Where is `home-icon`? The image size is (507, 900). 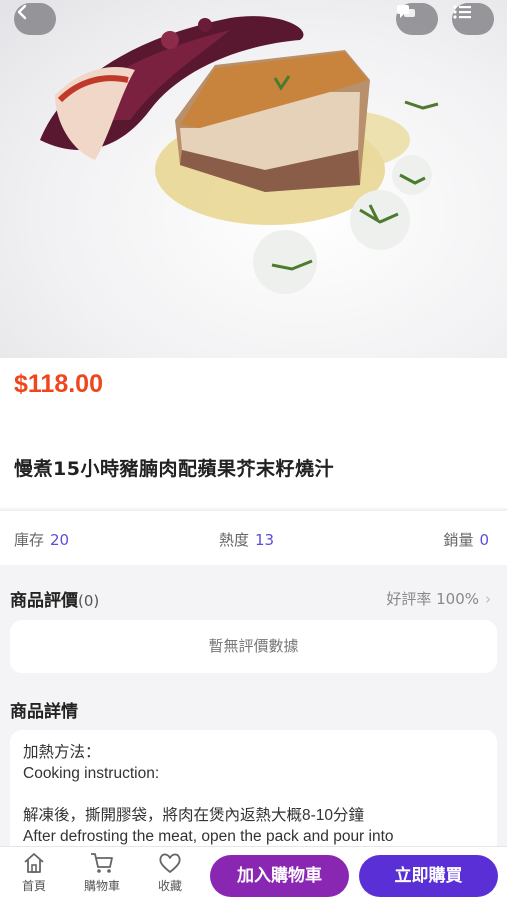
home-icon is located at coordinates (34, 864).